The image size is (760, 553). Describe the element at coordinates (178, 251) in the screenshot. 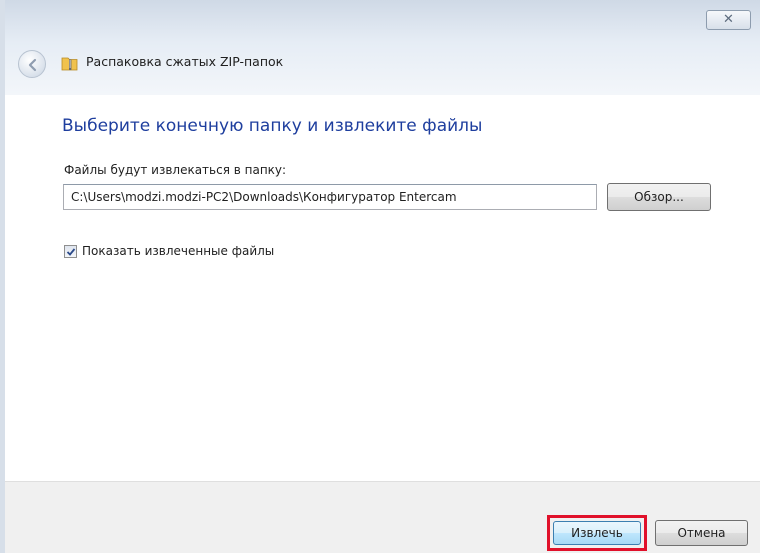

I see `show-files-label: Показать извлеченные файлы` at that location.